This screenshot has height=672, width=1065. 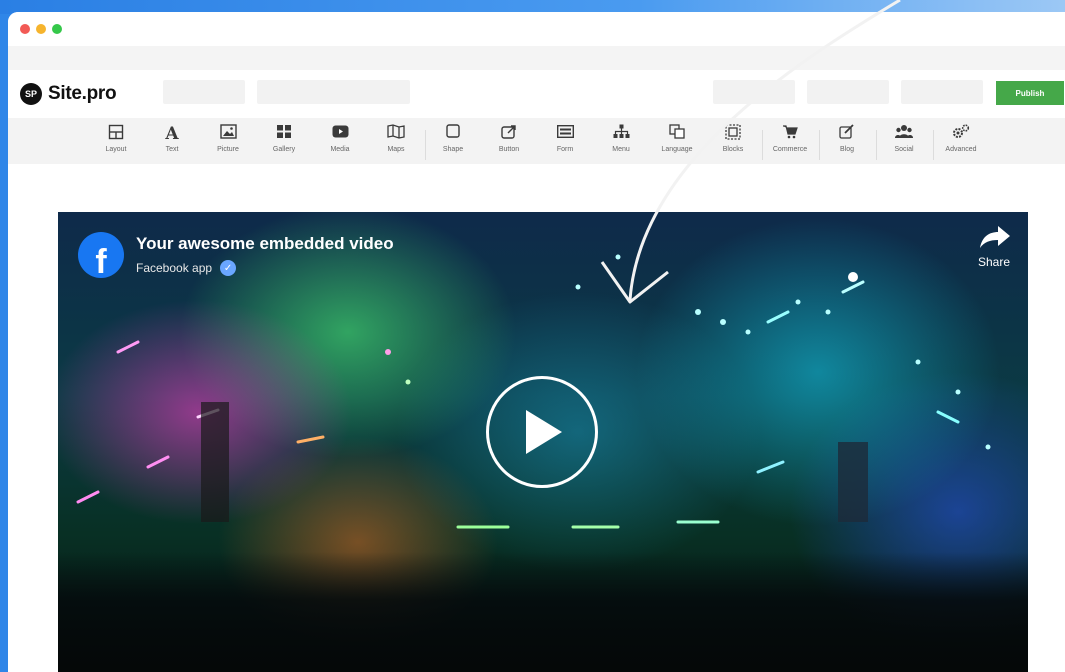 I want to click on logo-badge: SP, so click(x=31, y=94).